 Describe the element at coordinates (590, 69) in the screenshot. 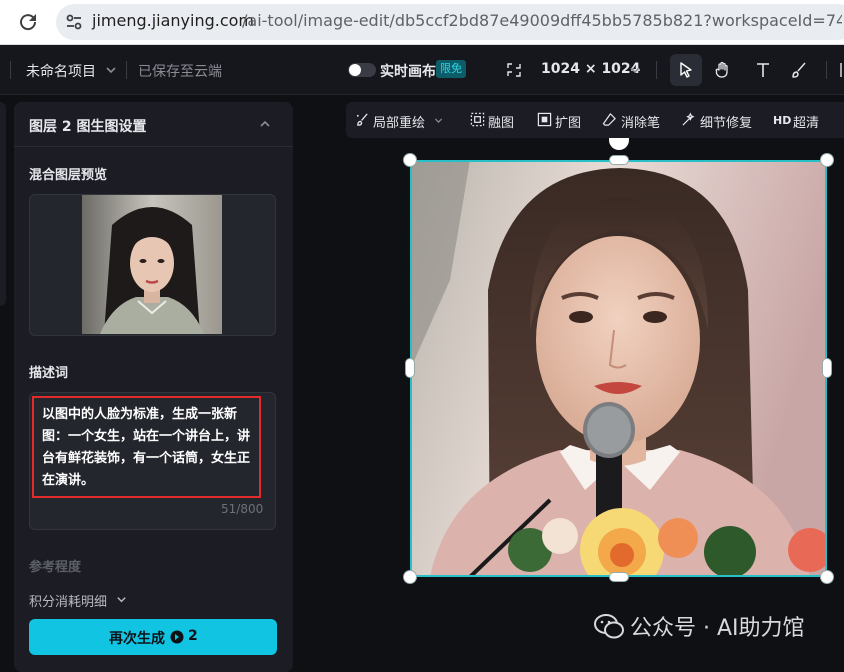

I see `canvas-size: 1024 × 1024` at that location.